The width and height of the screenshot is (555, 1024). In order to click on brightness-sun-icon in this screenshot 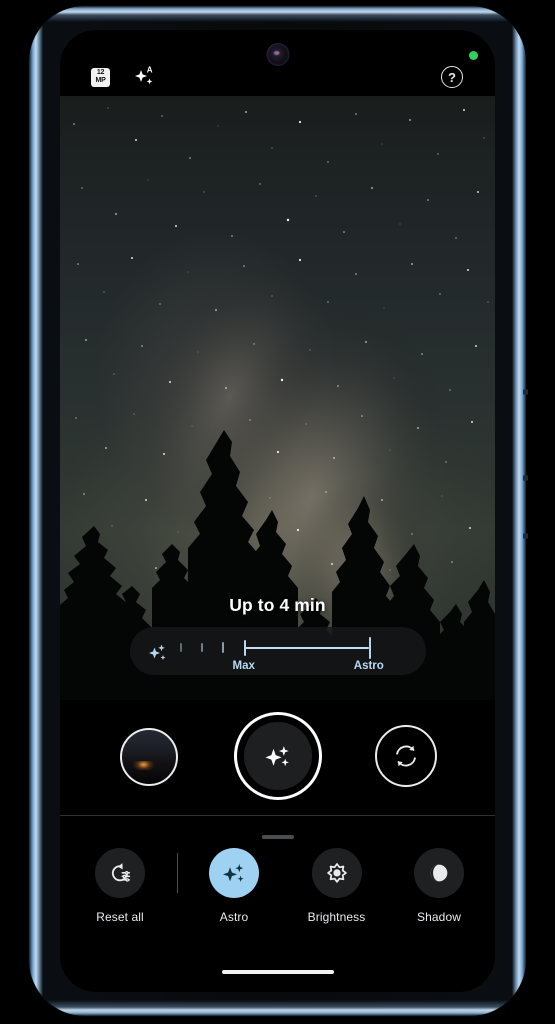, I will do `click(336, 873)`.